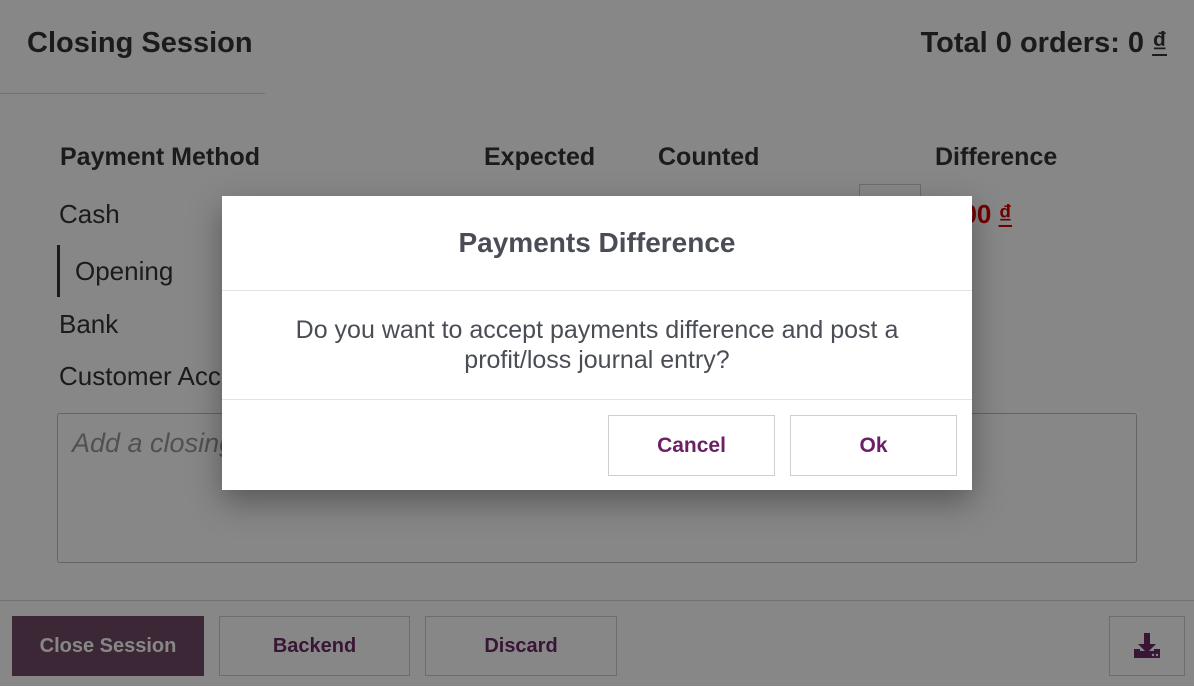  Describe the element at coordinates (597, 243) in the screenshot. I see `dialog-title: Payments Difference` at that location.